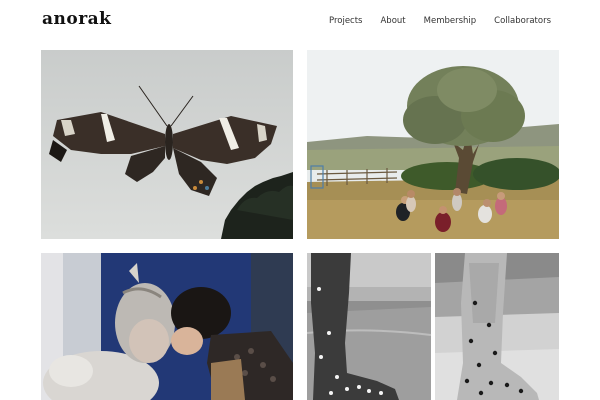 The height and width of the screenshot is (400, 600). I want to click on site-logo: anorak, so click(76, 19).